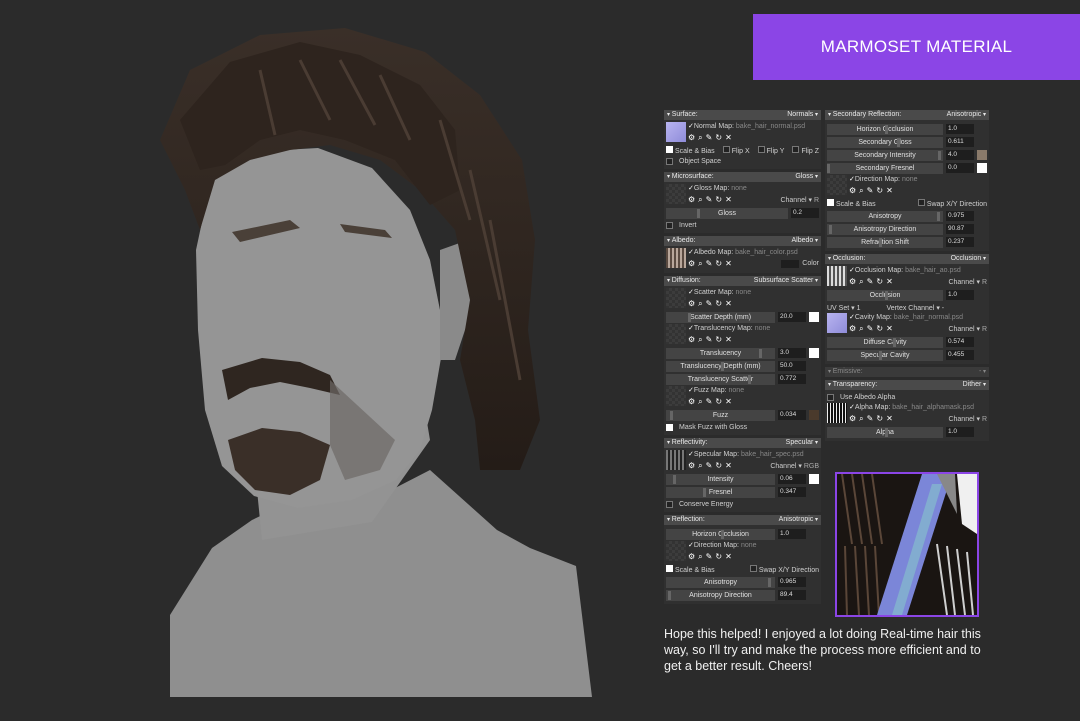  Describe the element at coordinates (837, 413) in the screenshot. I see `alpha-map-thumbnail` at that location.